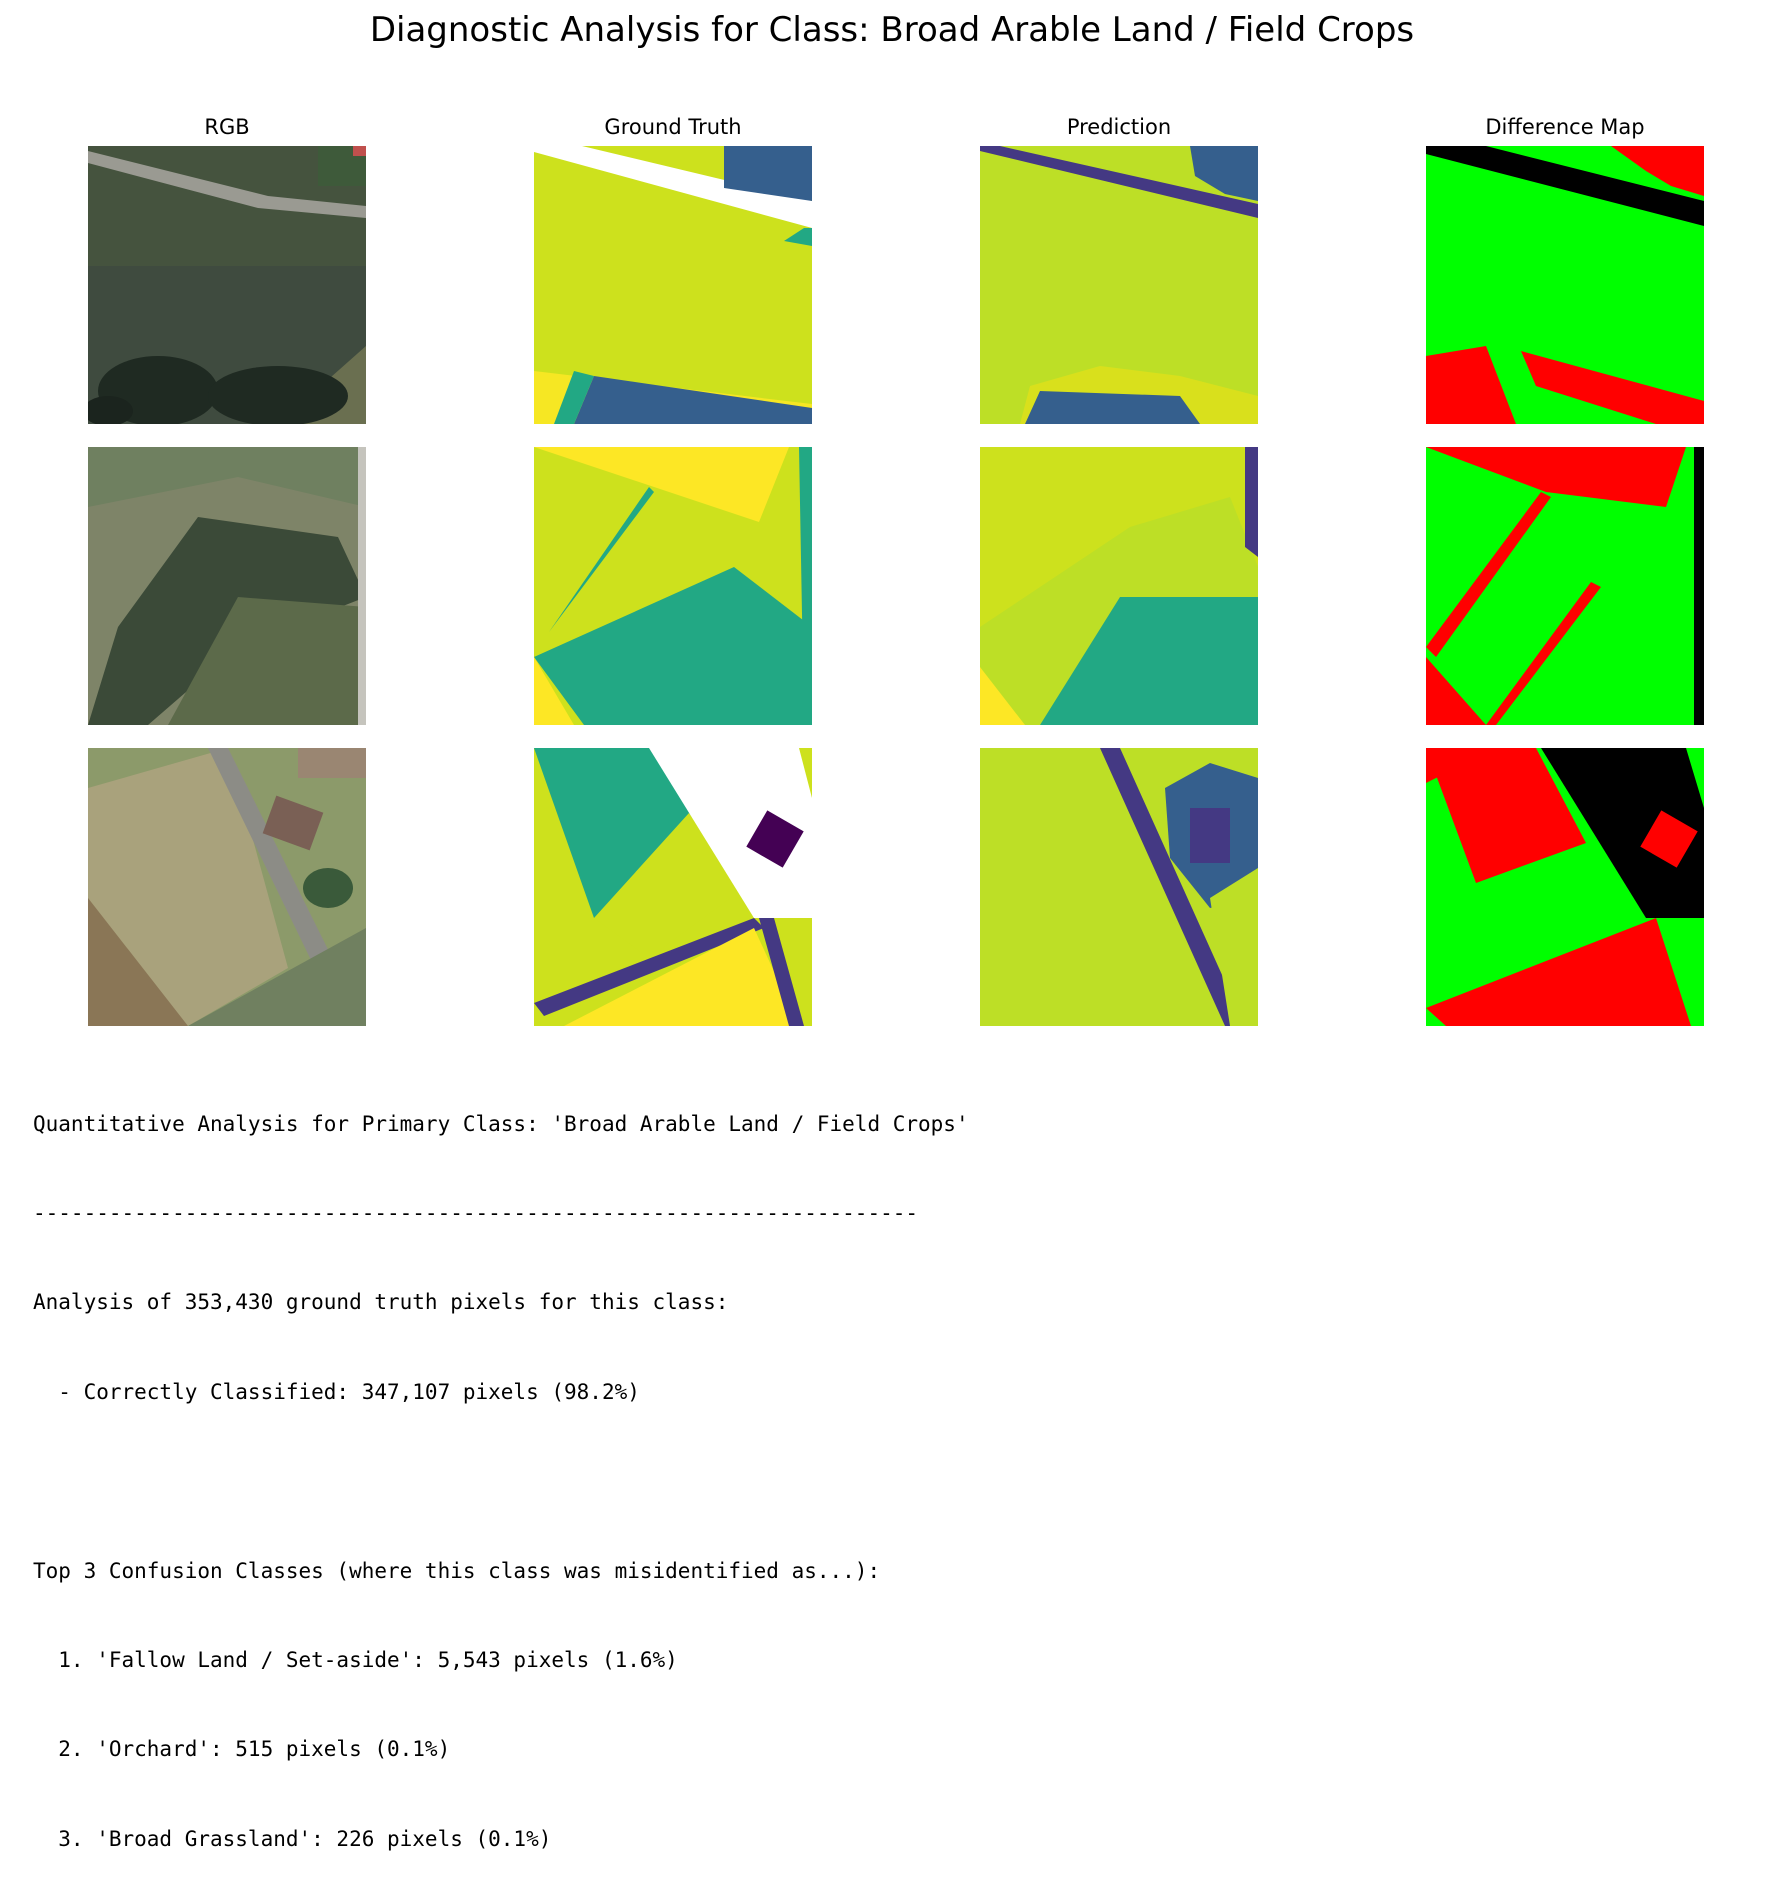  What do you see at coordinates (242, 1749) in the screenshot?
I see `confusion-item-2: 2. 'Orchard': 515 pixels (0.1%)` at bounding box center [242, 1749].